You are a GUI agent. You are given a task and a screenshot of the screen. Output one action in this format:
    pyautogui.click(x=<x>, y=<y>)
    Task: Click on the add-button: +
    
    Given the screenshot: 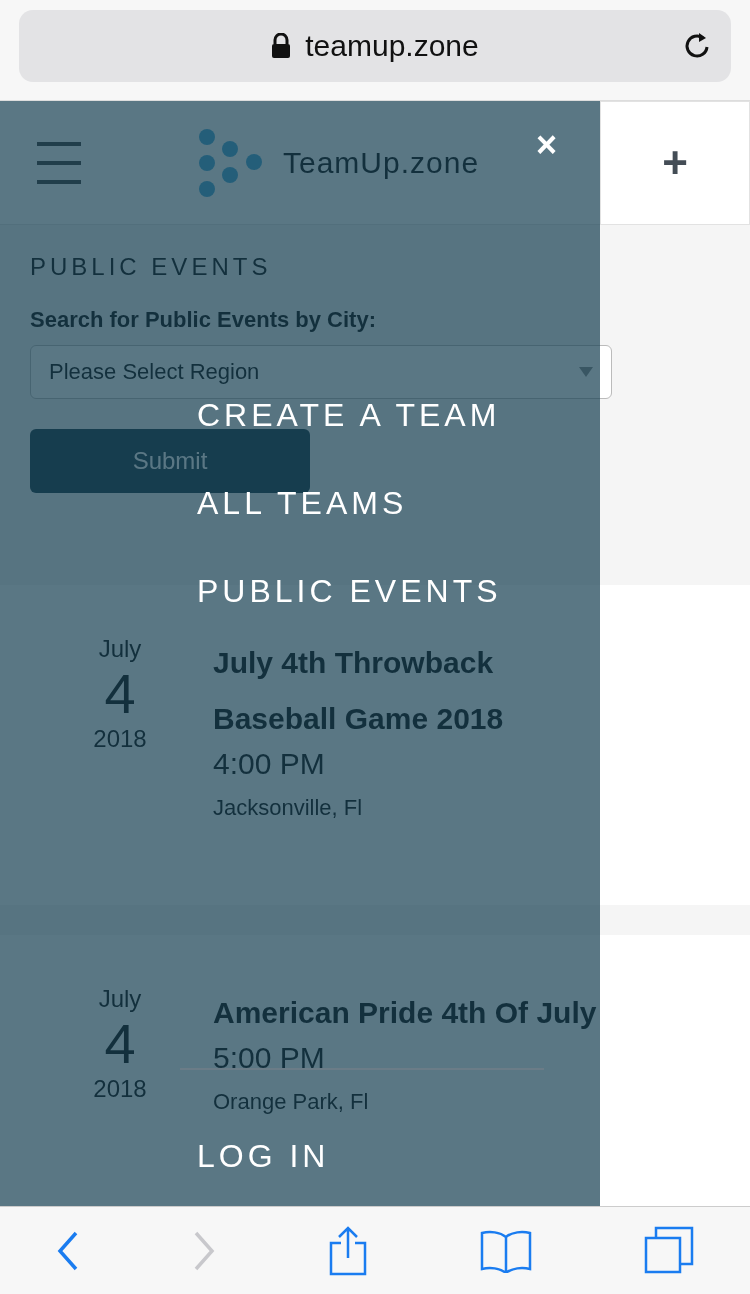 What is the action you would take?
    pyautogui.click(x=675, y=163)
    